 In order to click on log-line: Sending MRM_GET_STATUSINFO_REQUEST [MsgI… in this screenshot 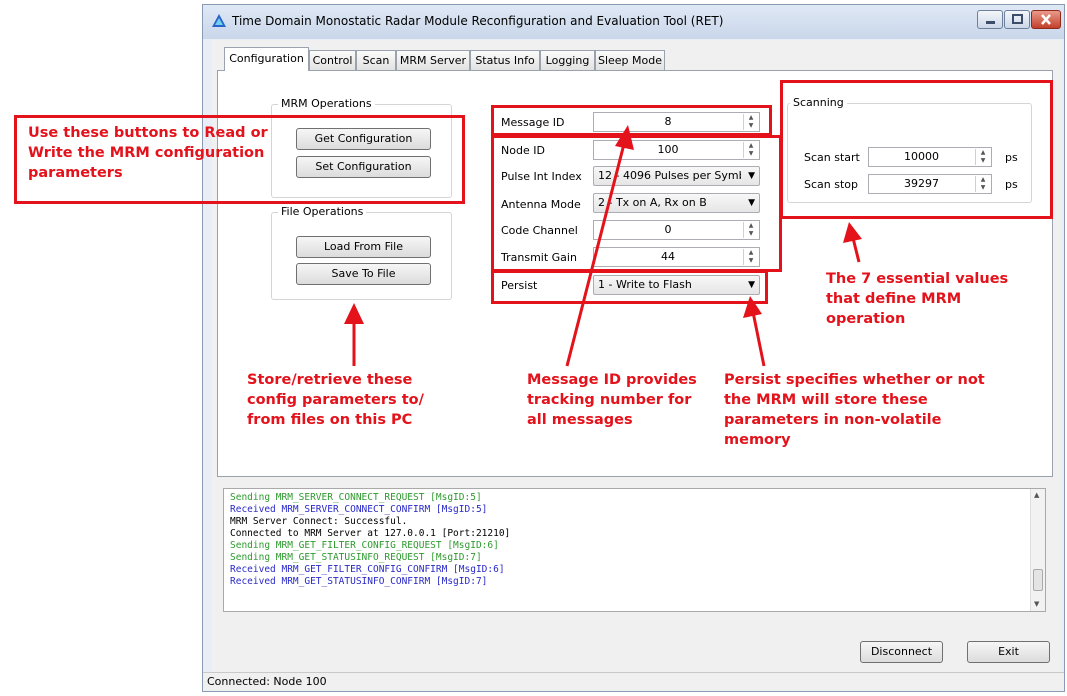, I will do `click(356, 557)`.